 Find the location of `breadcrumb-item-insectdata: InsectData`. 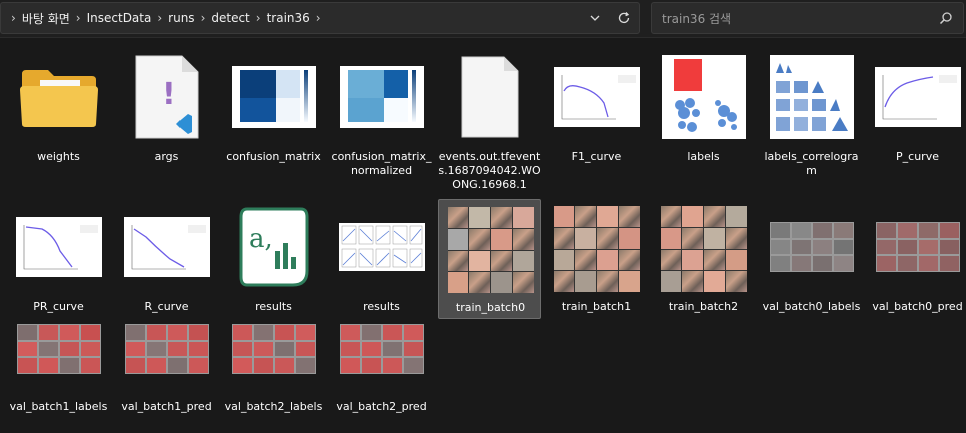

breadcrumb-item-insectdata: InsectData is located at coordinates (119, 18).